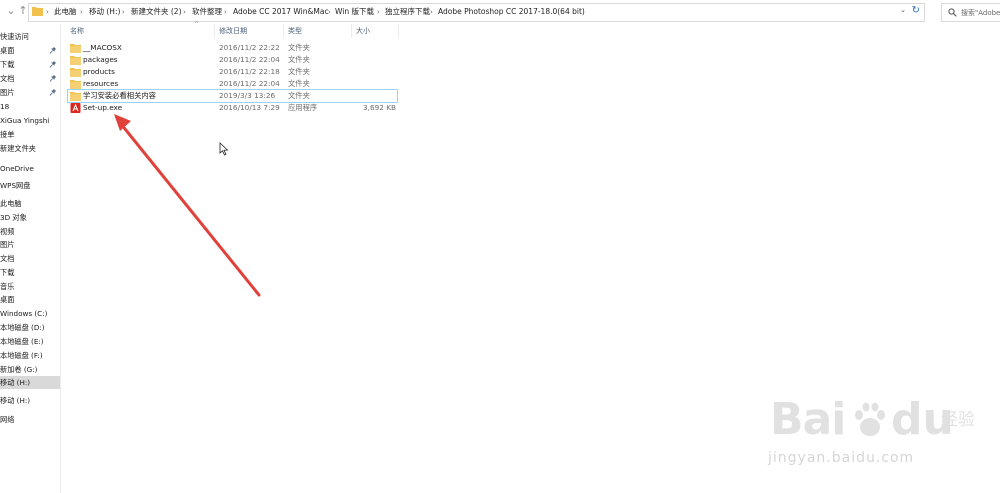 The height and width of the screenshot is (493, 1000). Describe the element at coordinates (30, 203) in the screenshot. I see `nav-item: 此电脑` at that location.